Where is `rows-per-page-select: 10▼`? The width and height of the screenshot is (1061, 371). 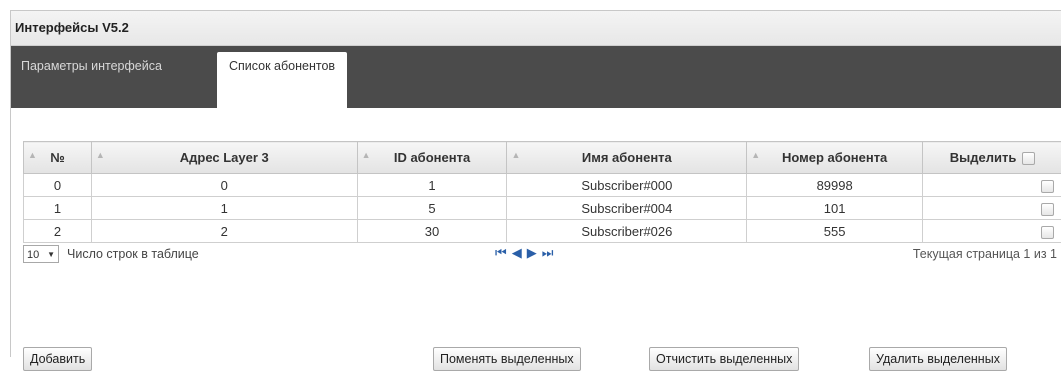 rows-per-page-select: 10▼ is located at coordinates (41, 254).